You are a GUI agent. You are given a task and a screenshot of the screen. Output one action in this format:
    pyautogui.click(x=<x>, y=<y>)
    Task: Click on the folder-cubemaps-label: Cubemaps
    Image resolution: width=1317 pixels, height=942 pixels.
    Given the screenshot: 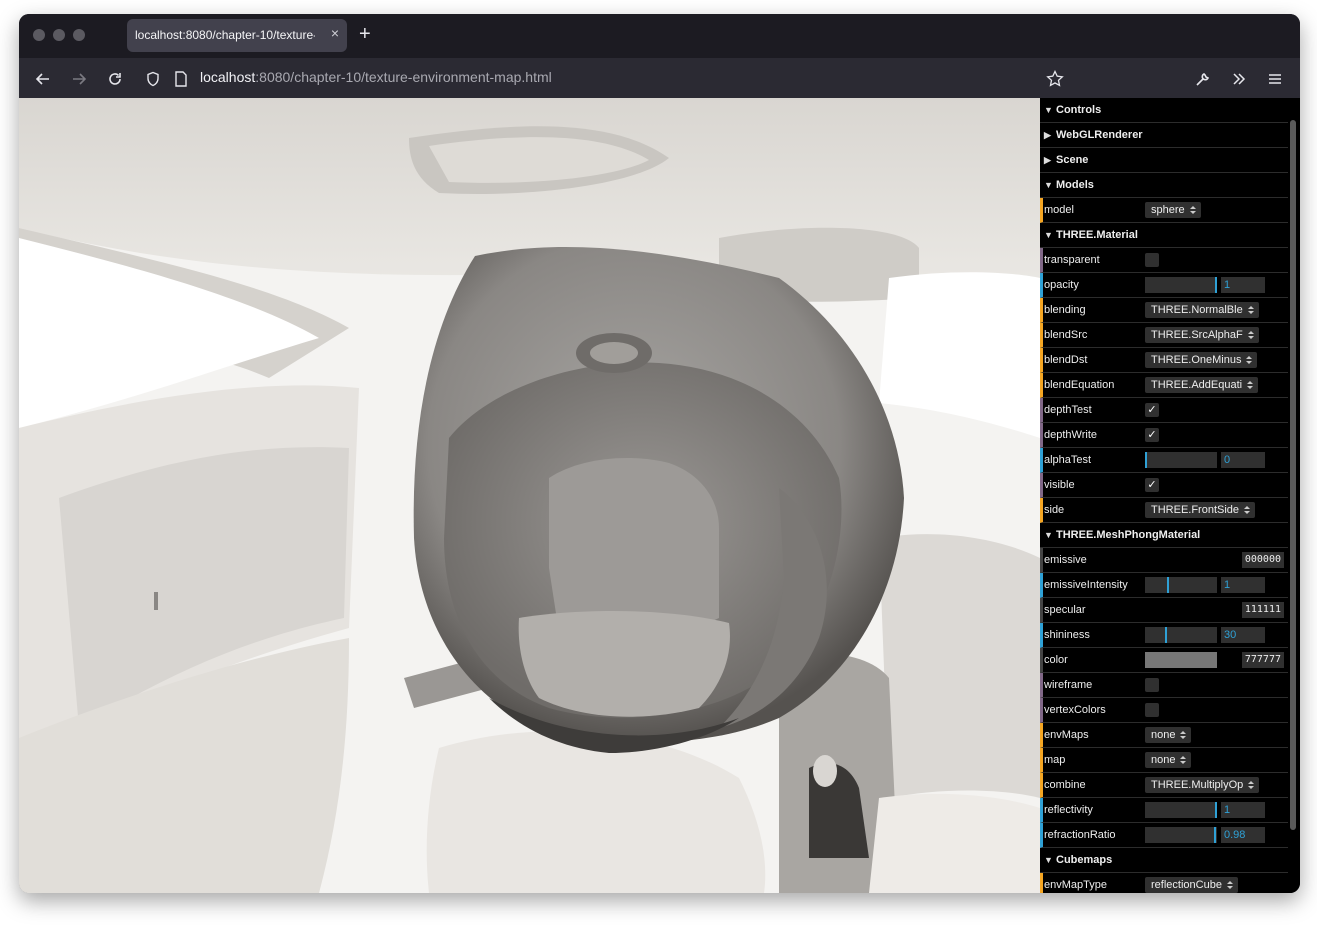 What is the action you would take?
    pyautogui.click(x=1084, y=860)
    